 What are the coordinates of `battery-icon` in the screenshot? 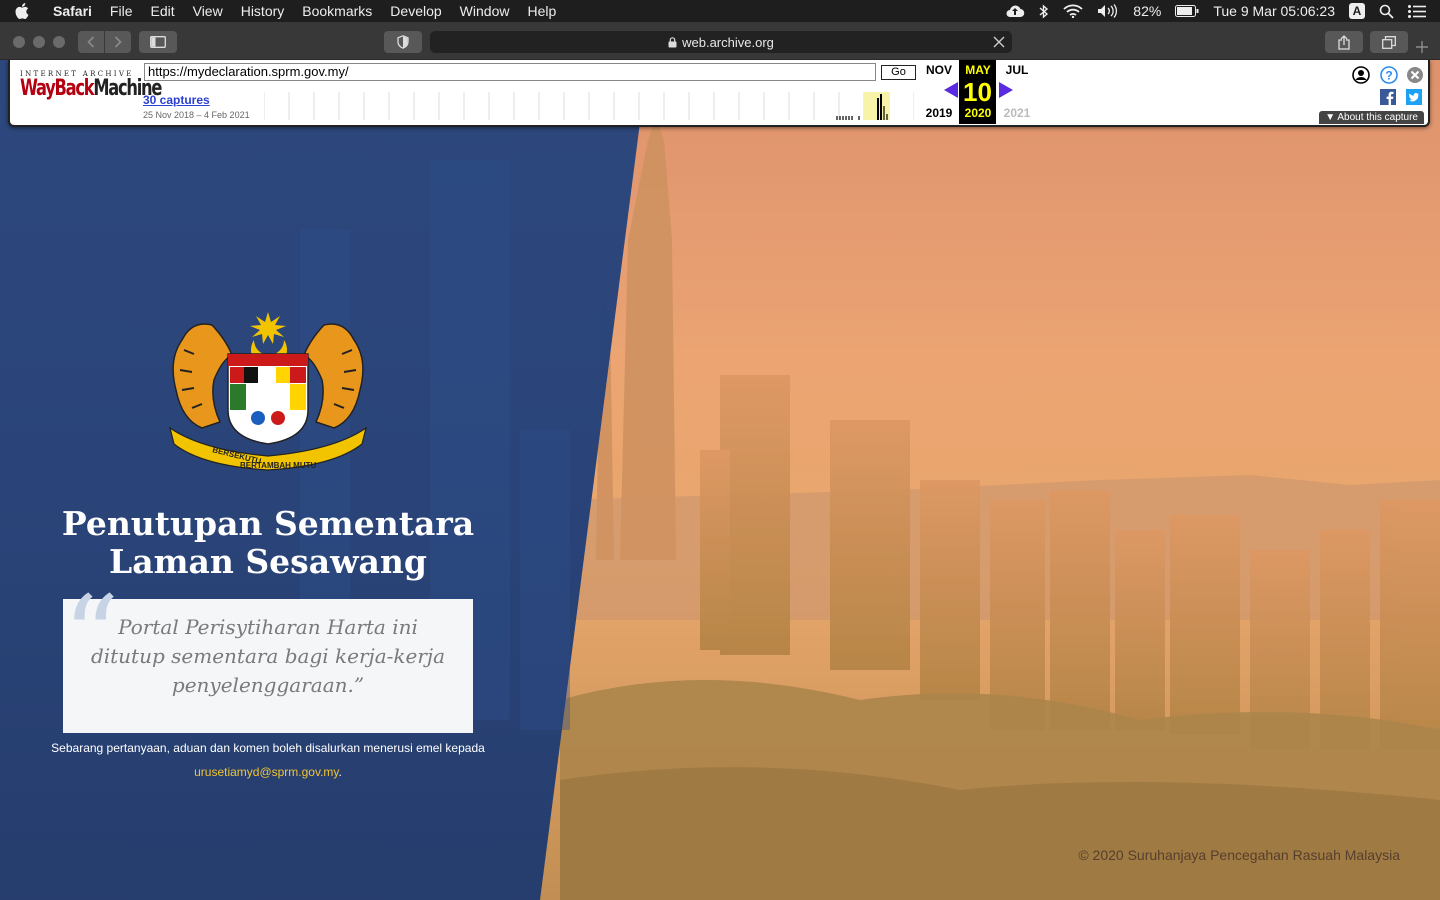 It's located at (1187, 11).